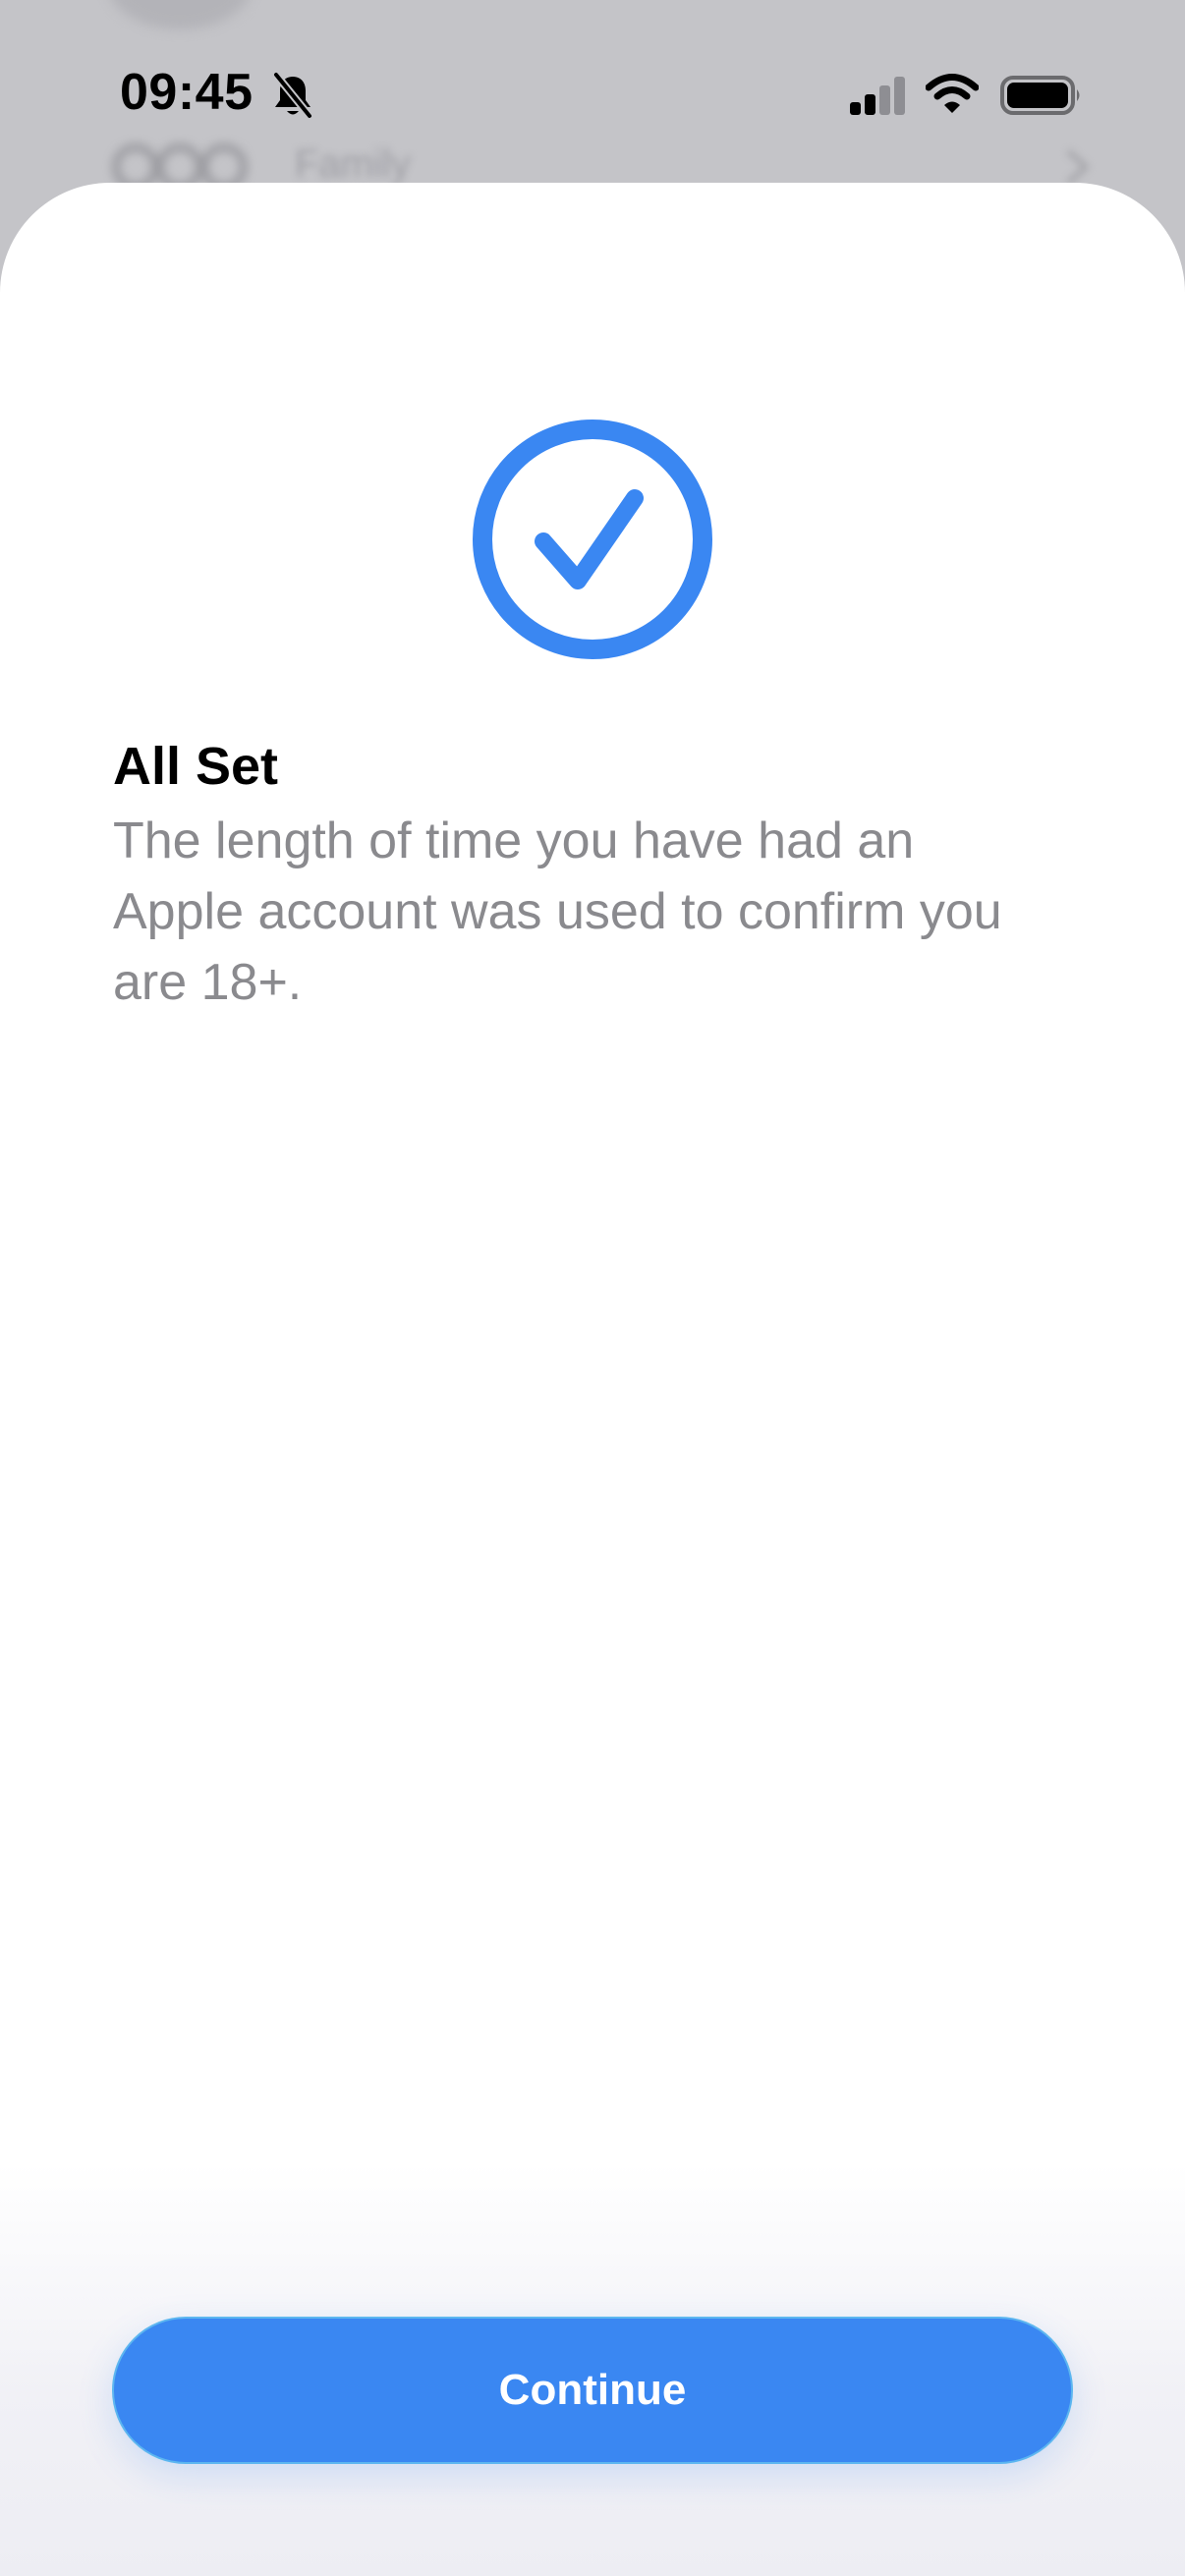  Describe the element at coordinates (292, 95) in the screenshot. I see `bell-slash-icon` at that location.